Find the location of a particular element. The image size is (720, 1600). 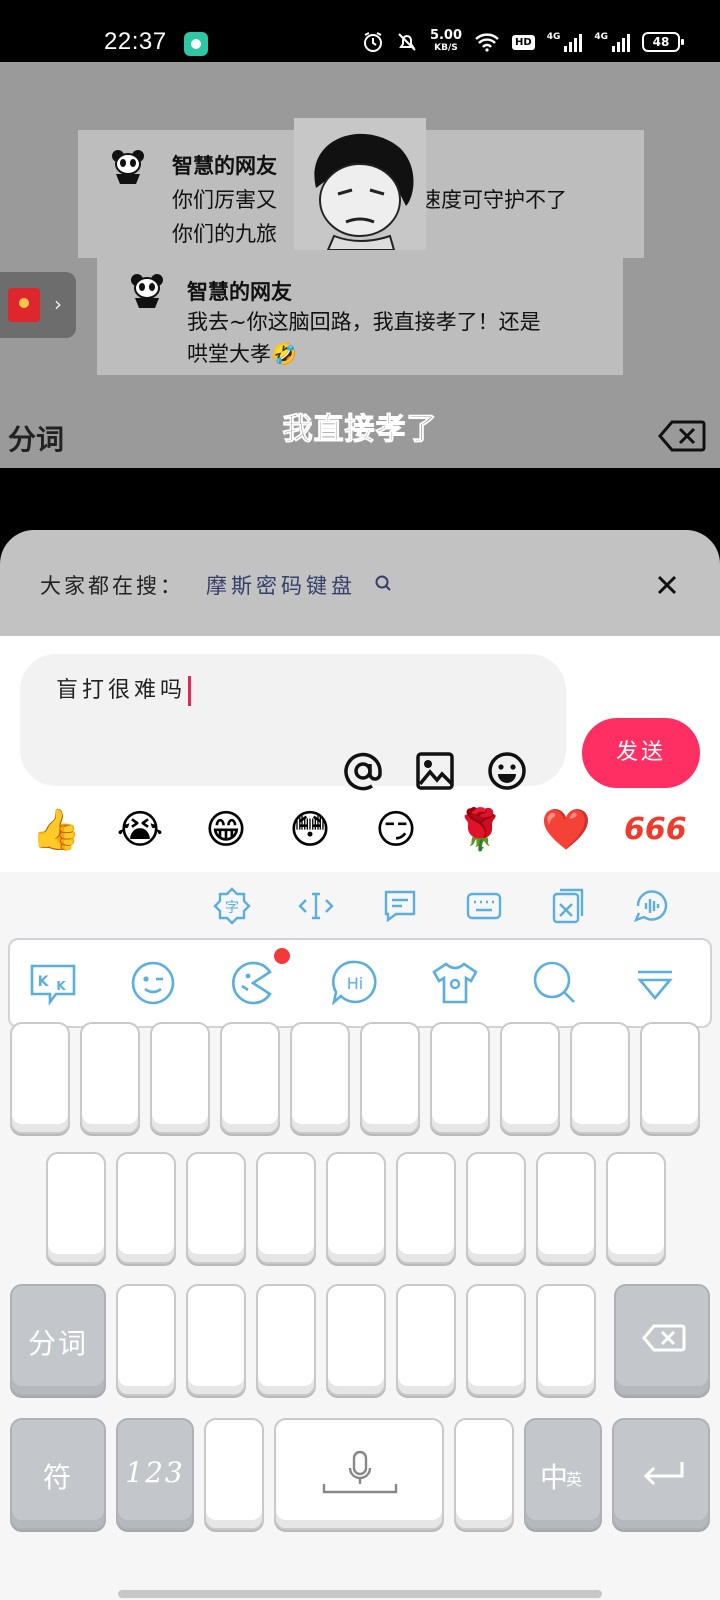

notification-dot is located at coordinates (282, 956).